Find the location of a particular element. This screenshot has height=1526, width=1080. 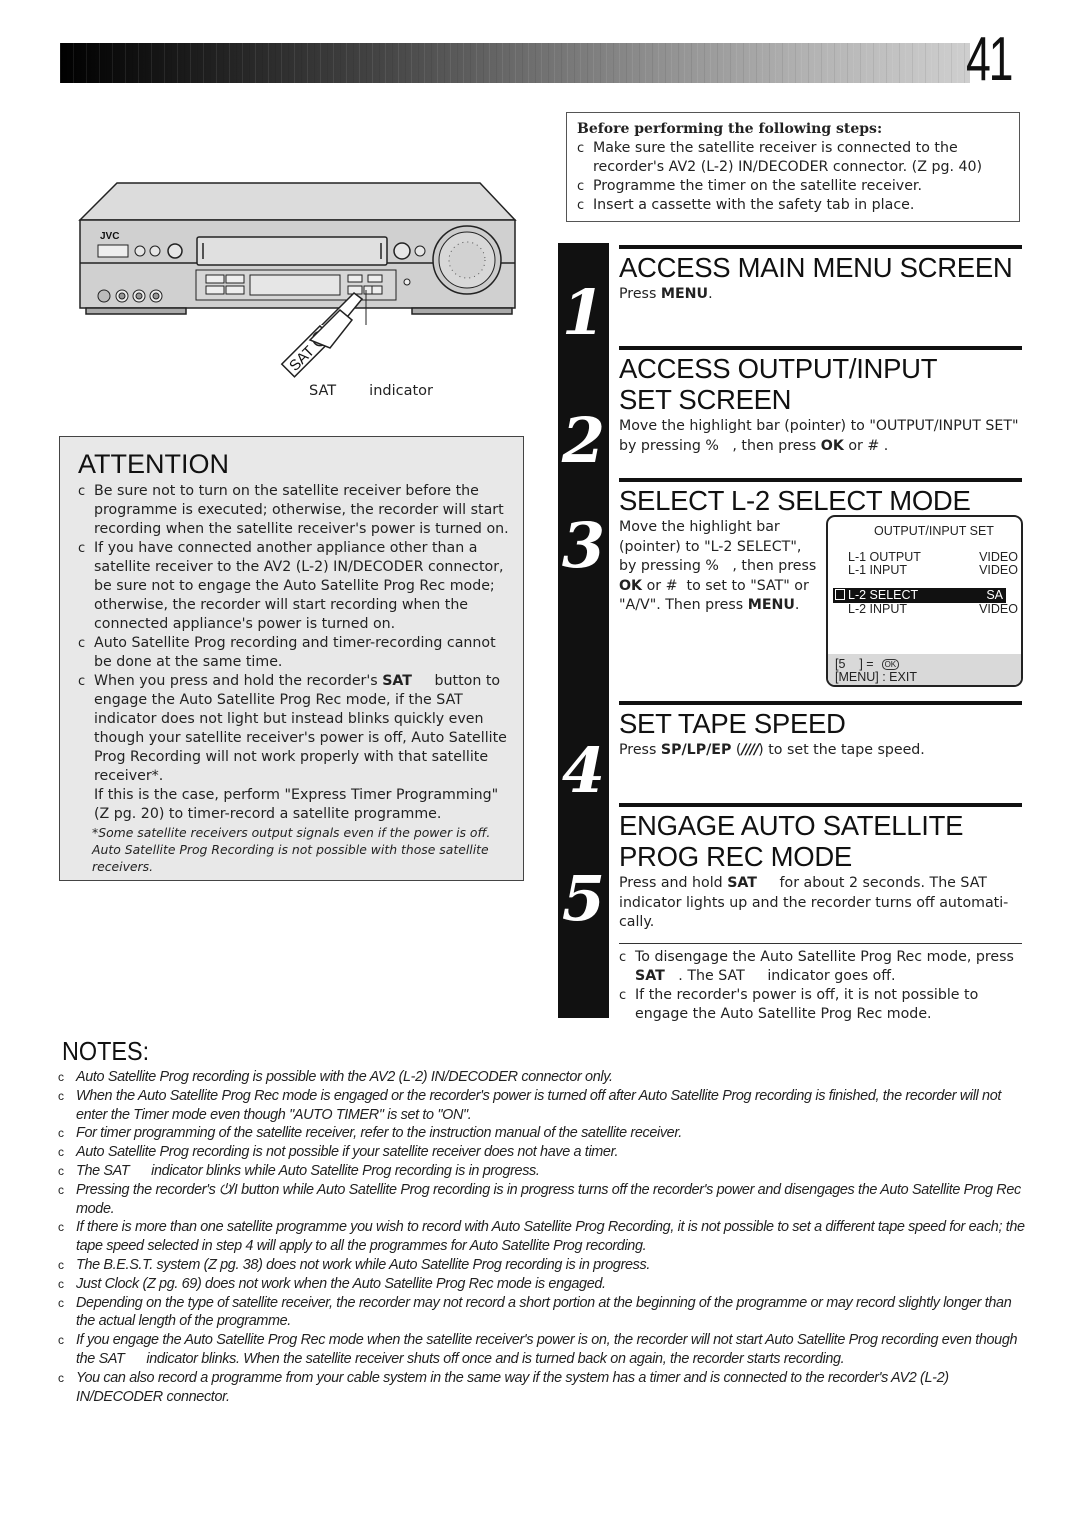

attention-title: ATTENTION is located at coordinates (153, 464).